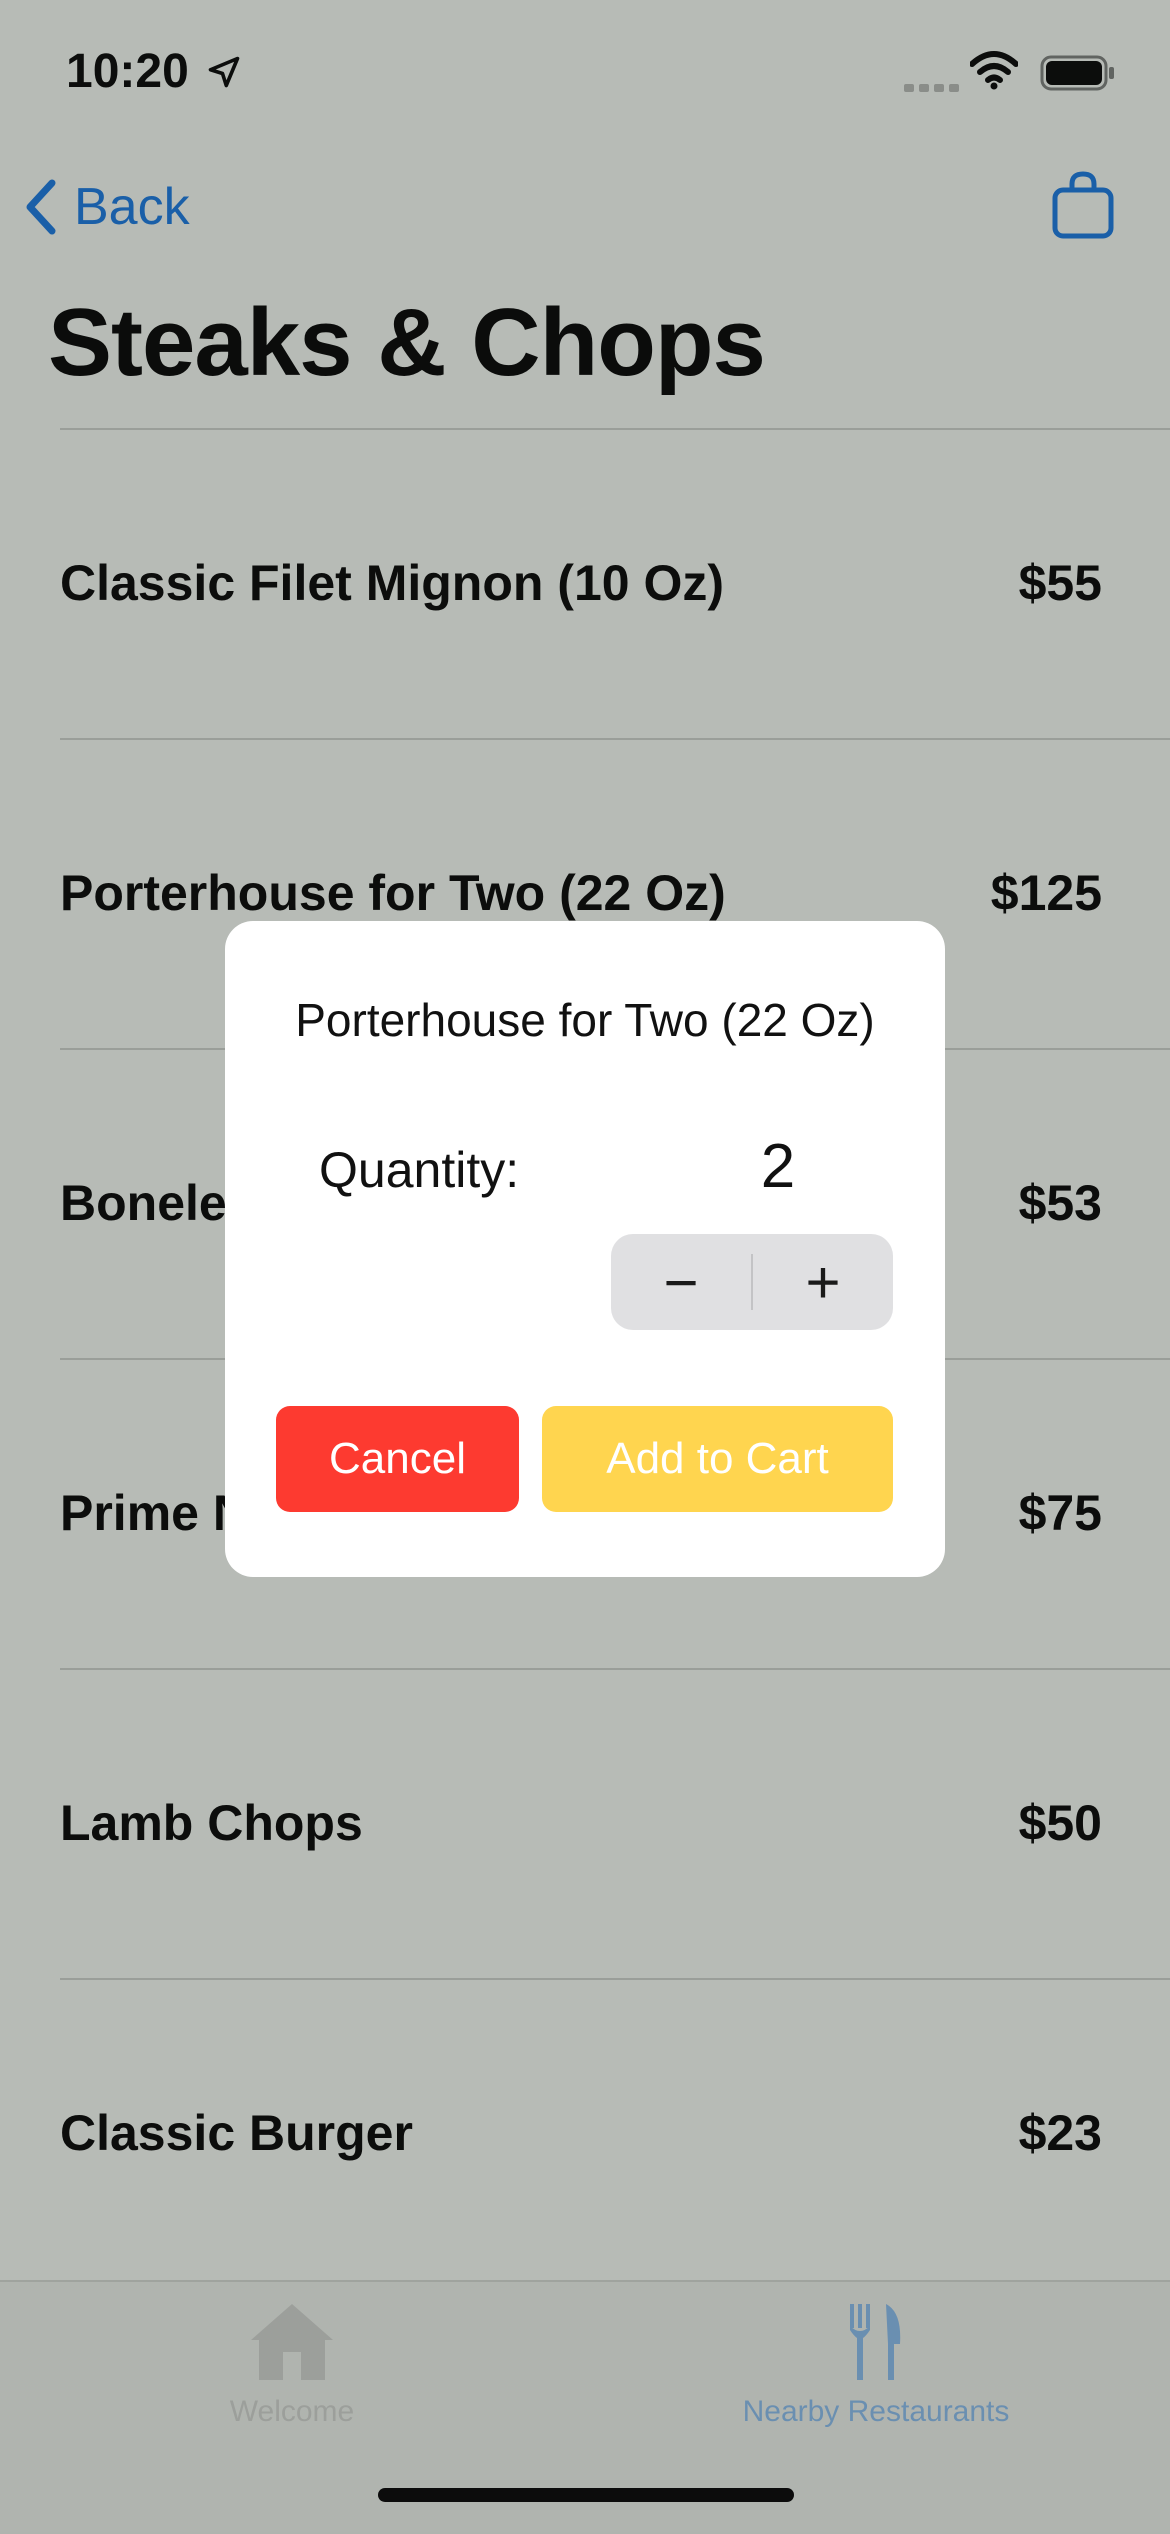 Image resolution: width=1170 pixels, height=2534 pixels. I want to click on add-to-cart-button: Add to Cart, so click(717, 1459).